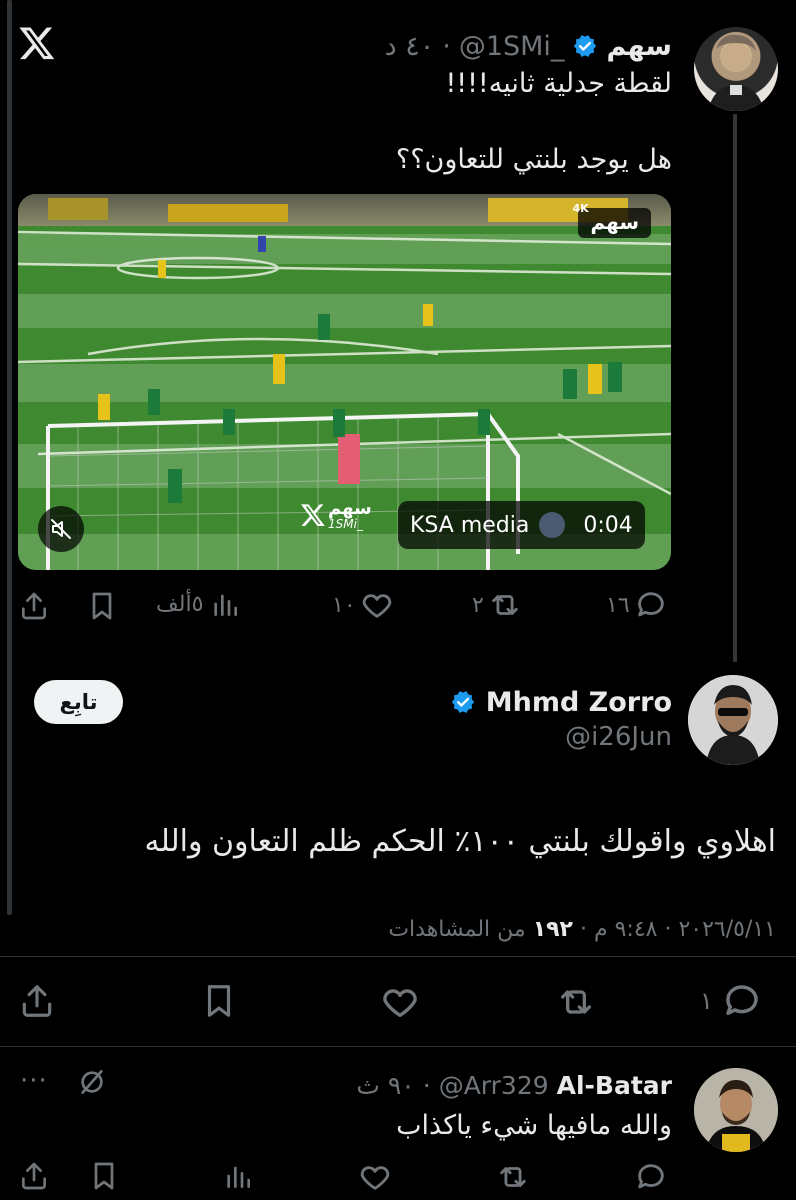 This screenshot has width=796, height=1200. I want to click on left-thread-line, so click(9, 457).